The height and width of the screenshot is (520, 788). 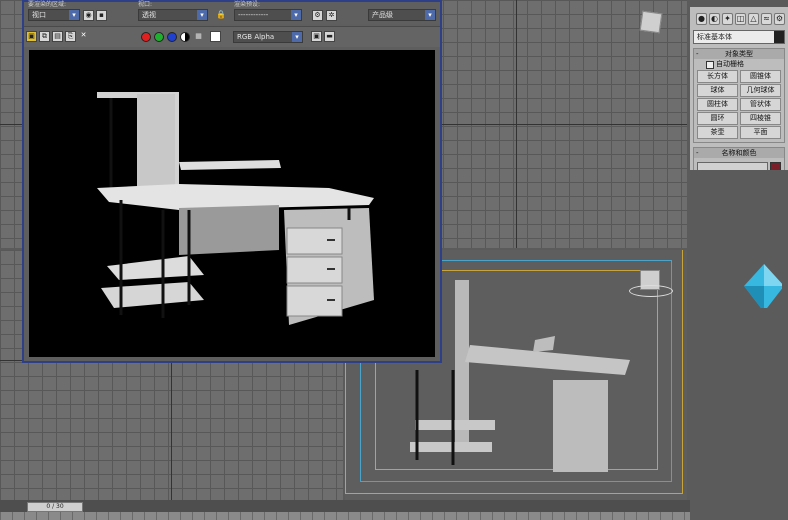 I want to click on helpers-icon: △, so click(x=753, y=19).